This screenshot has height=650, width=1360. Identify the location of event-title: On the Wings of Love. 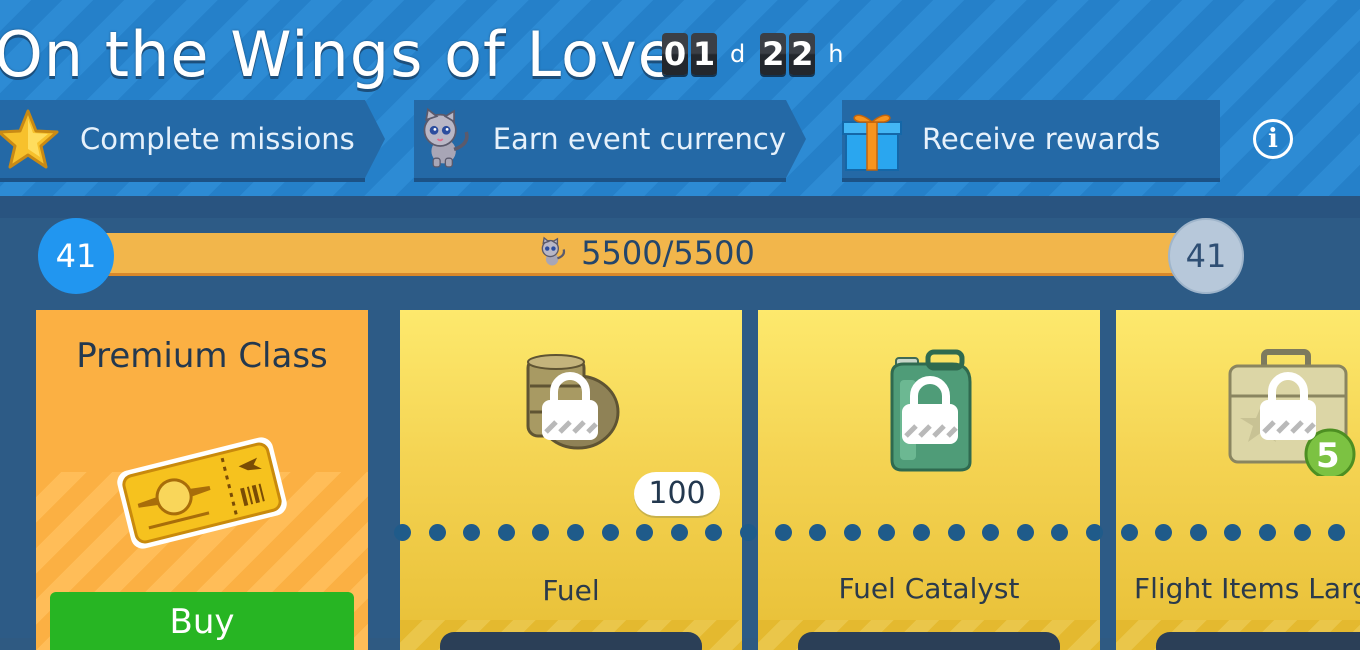
(338, 54).